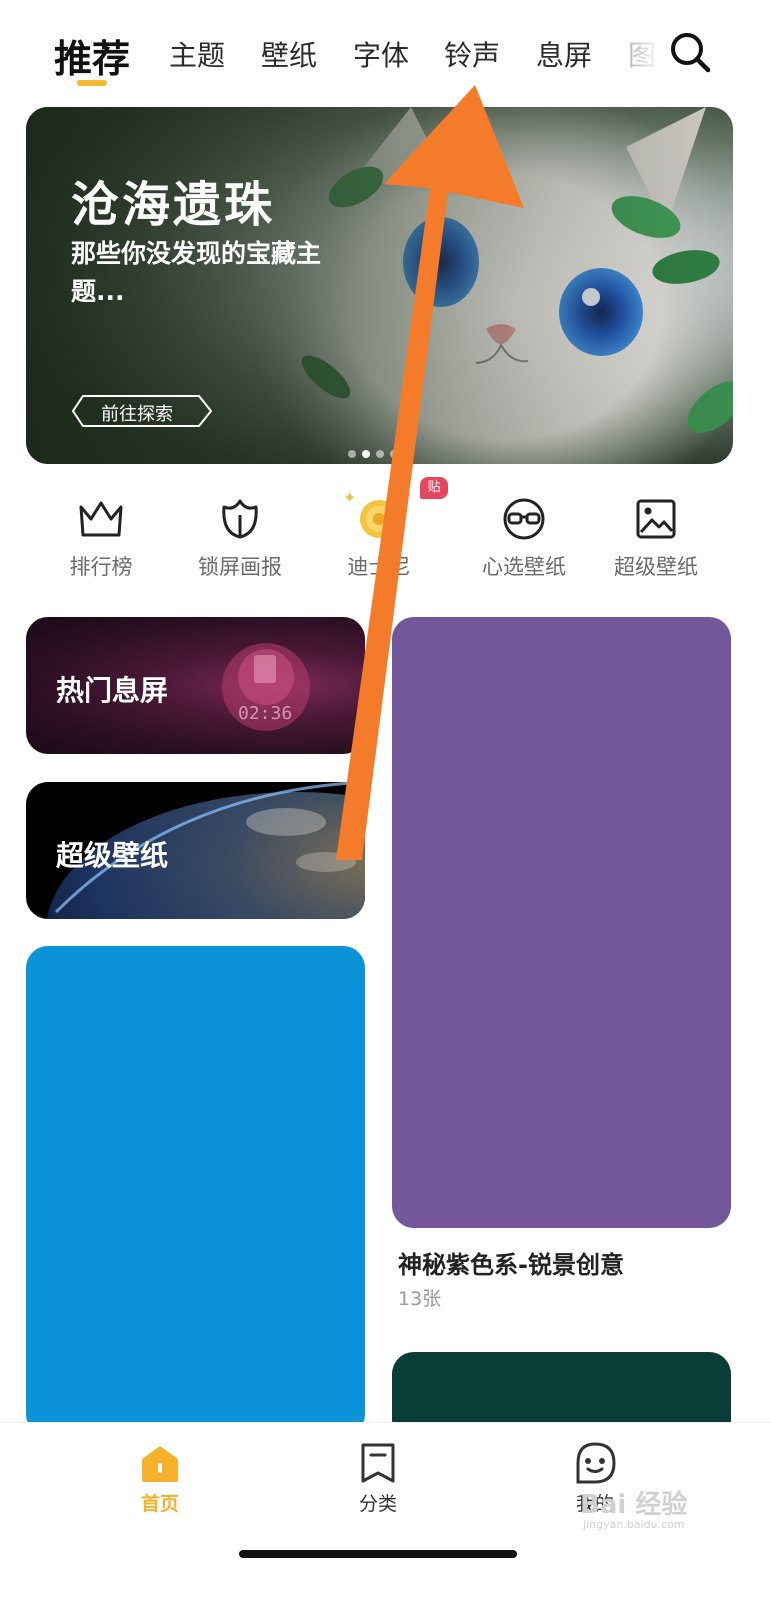 The width and height of the screenshot is (771, 1600). Describe the element at coordinates (265, 713) in the screenshot. I see `aod-clock-text: 02:36` at that location.